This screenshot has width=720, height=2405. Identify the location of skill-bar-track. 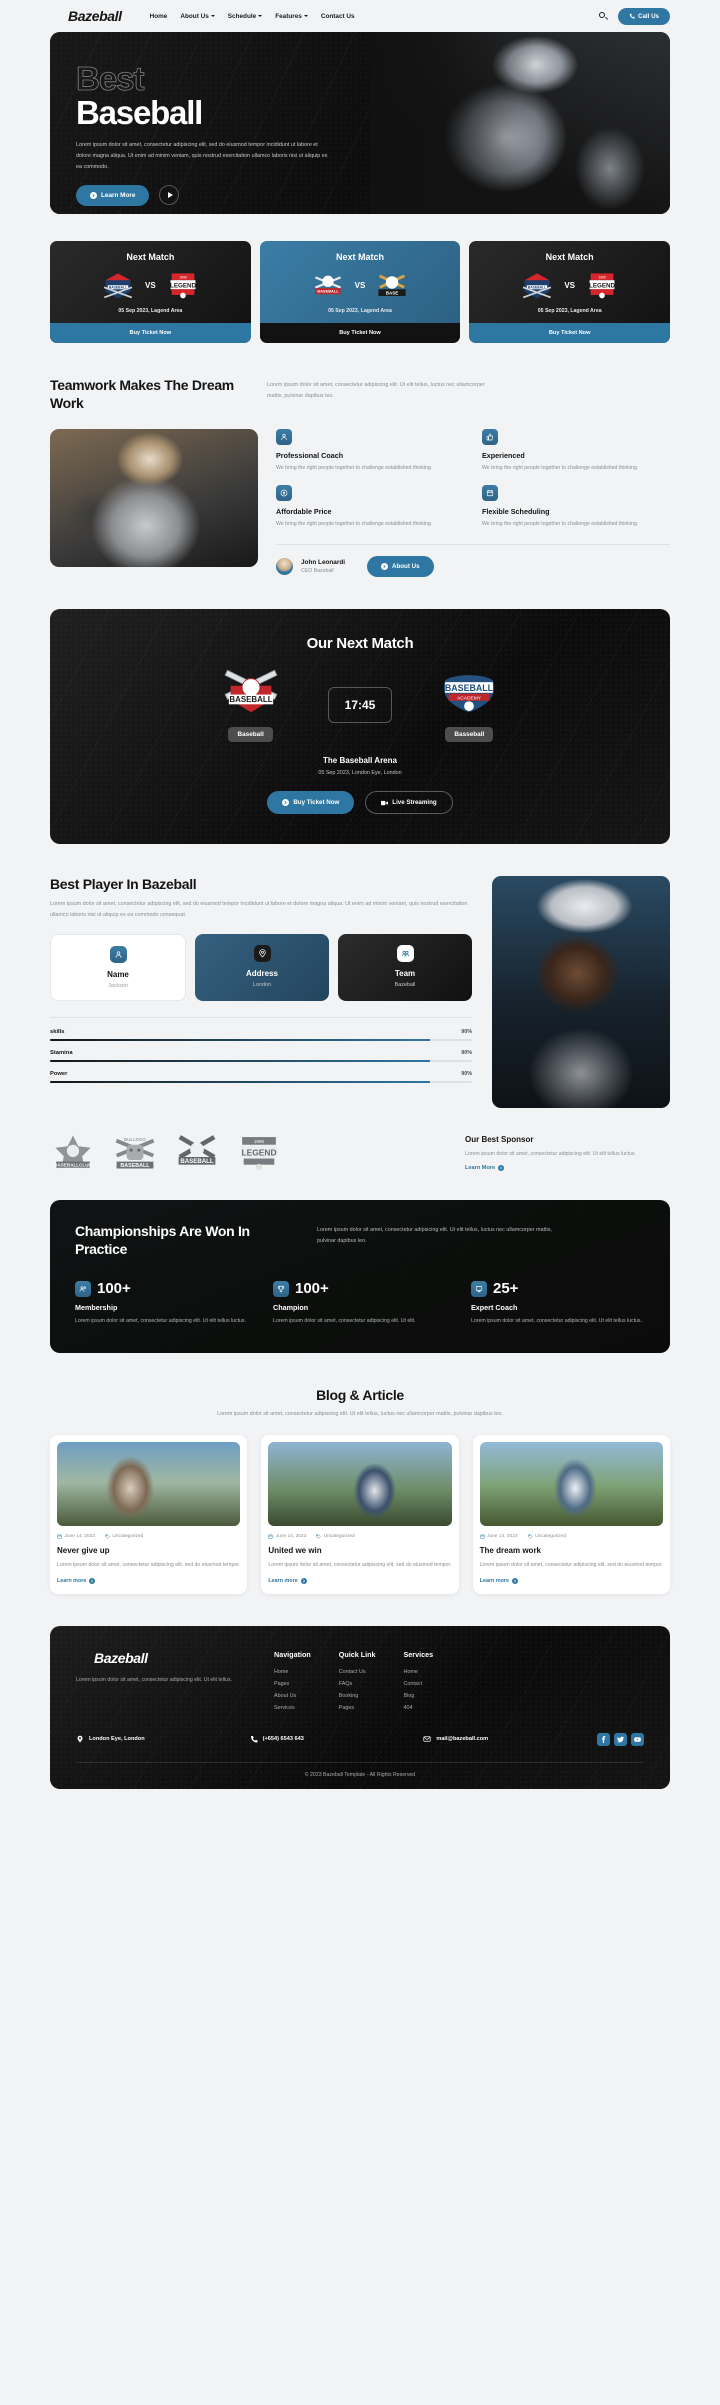
(261, 1039).